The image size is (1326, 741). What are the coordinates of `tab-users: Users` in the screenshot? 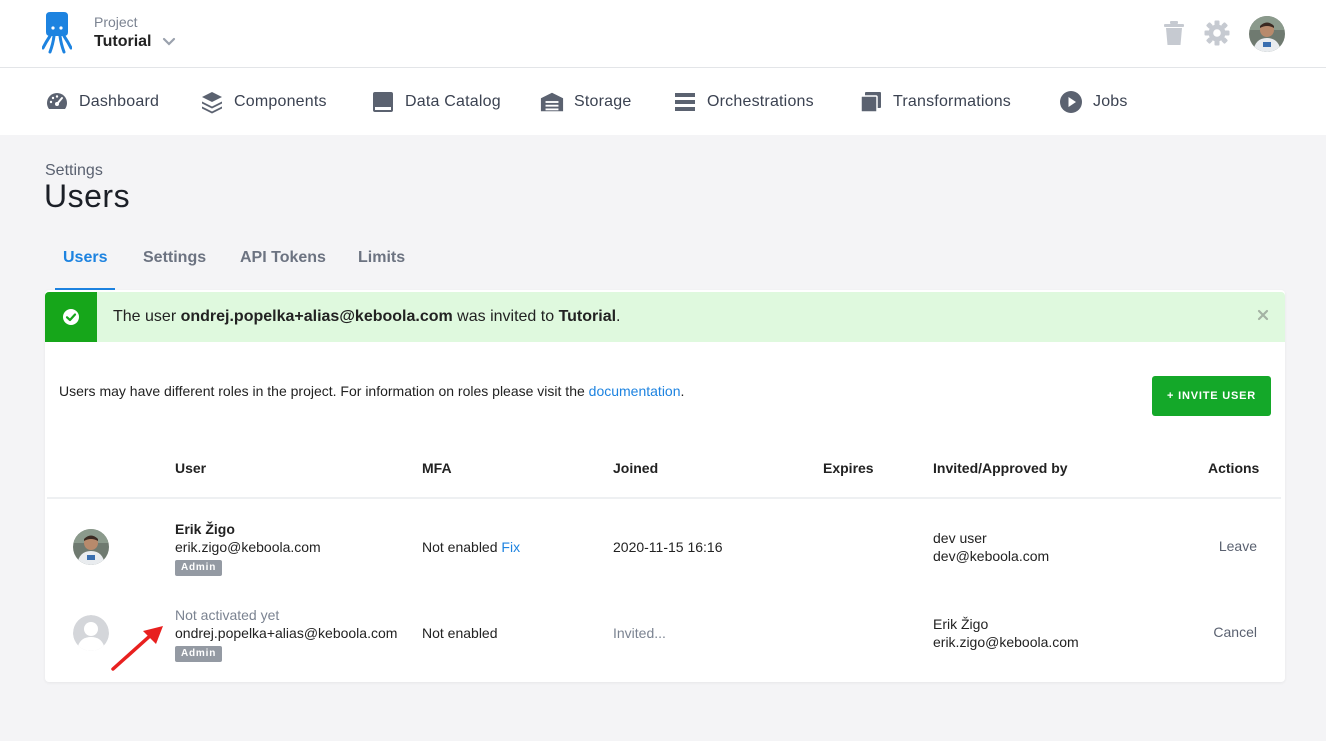 It's located at (85, 258).